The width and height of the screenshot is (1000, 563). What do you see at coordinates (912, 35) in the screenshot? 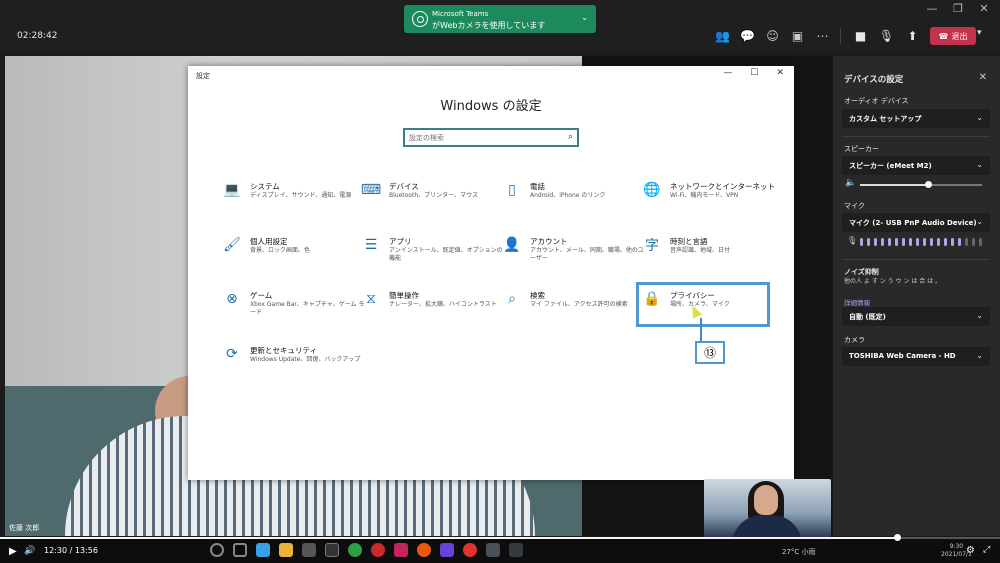
I see `share-screen-icon: ⬆` at bounding box center [912, 35].